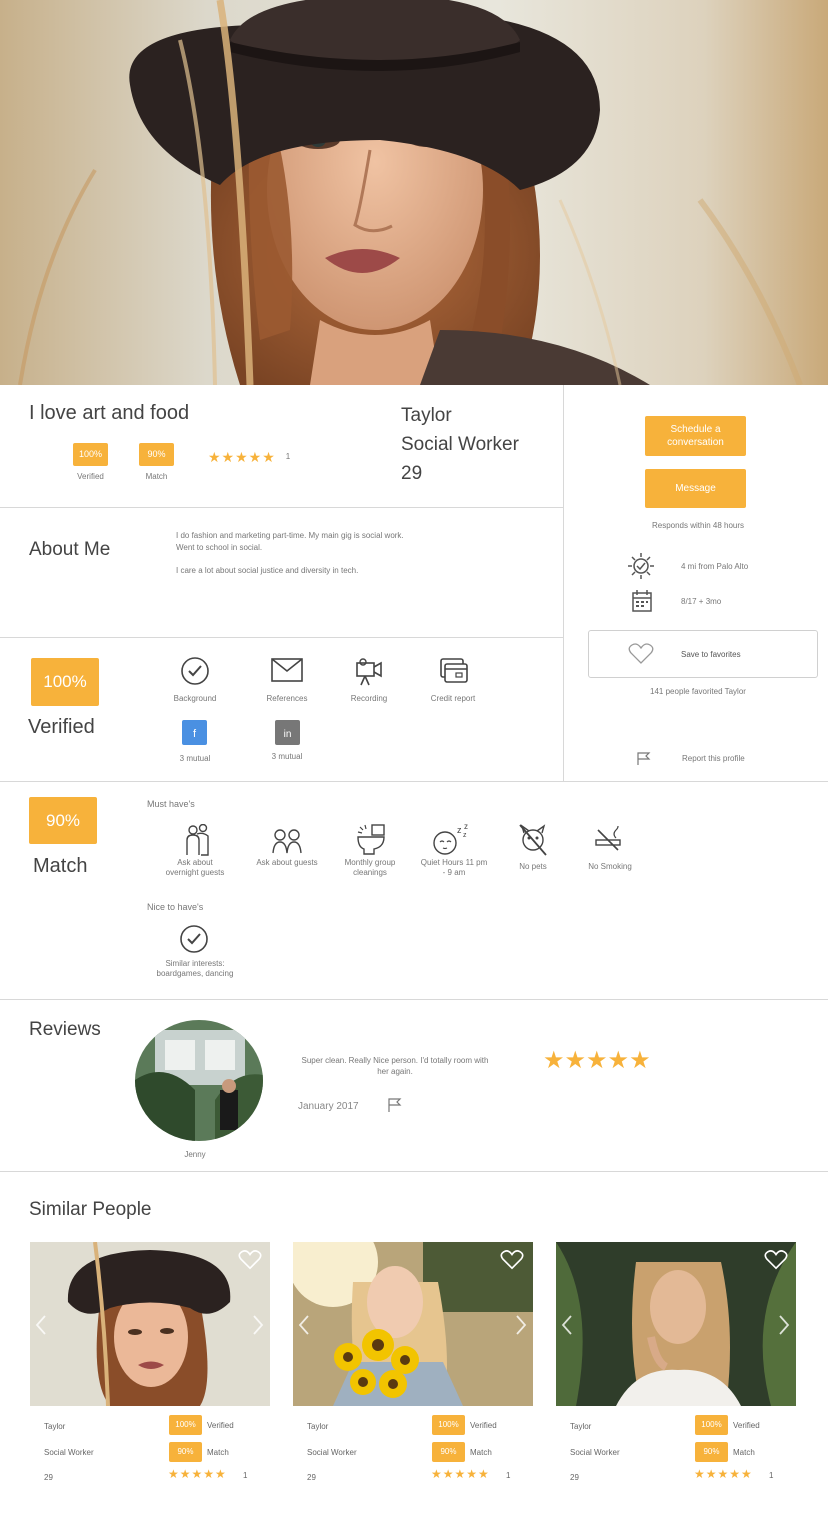 Image resolution: width=828 pixels, height=1515 pixels. Describe the element at coordinates (369, 672) in the screenshot. I see `video-camera-icon` at that location.